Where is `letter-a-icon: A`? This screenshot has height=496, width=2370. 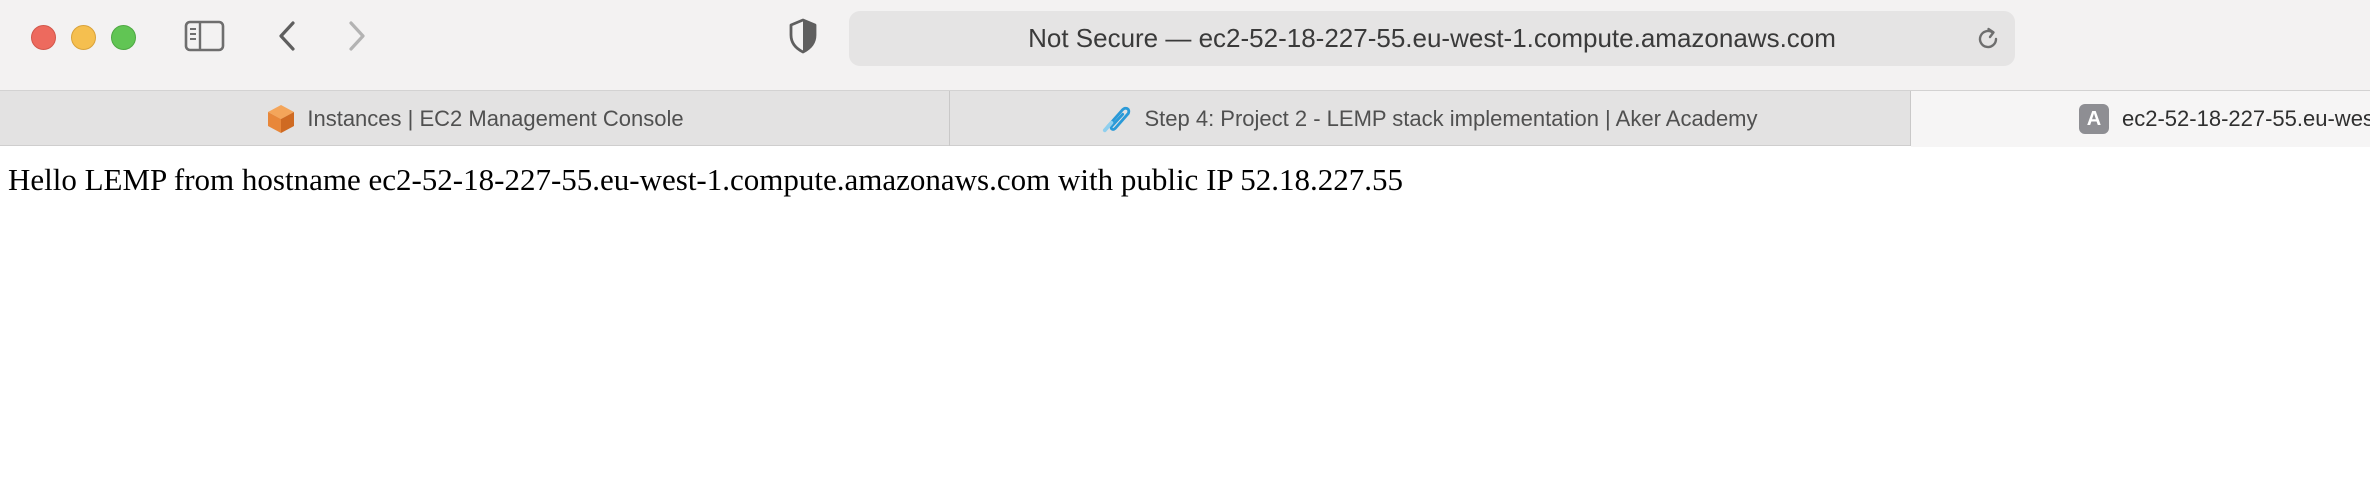 letter-a-icon: A is located at coordinates (2094, 119).